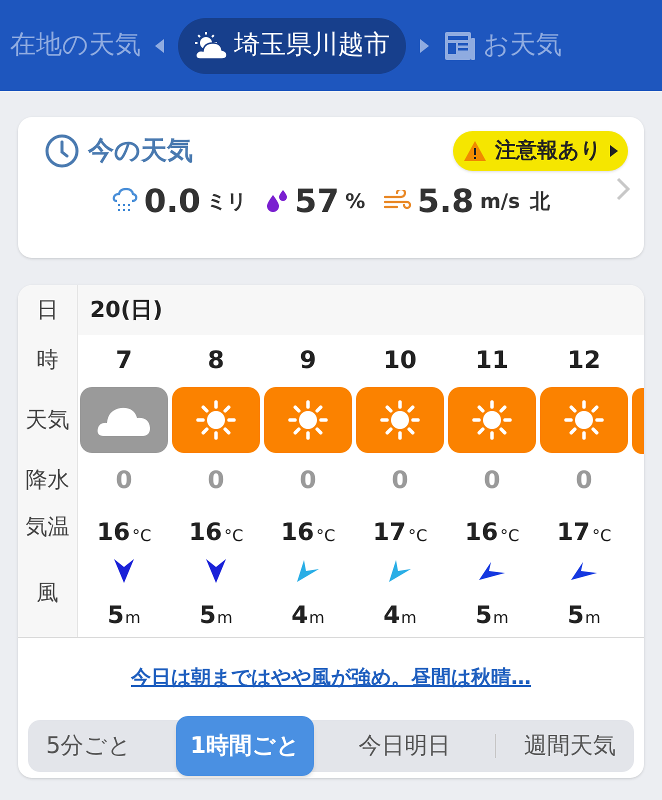 This screenshot has width=662, height=800. What do you see at coordinates (623, 189) in the screenshot?
I see `chevron-right-icon` at bounding box center [623, 189].